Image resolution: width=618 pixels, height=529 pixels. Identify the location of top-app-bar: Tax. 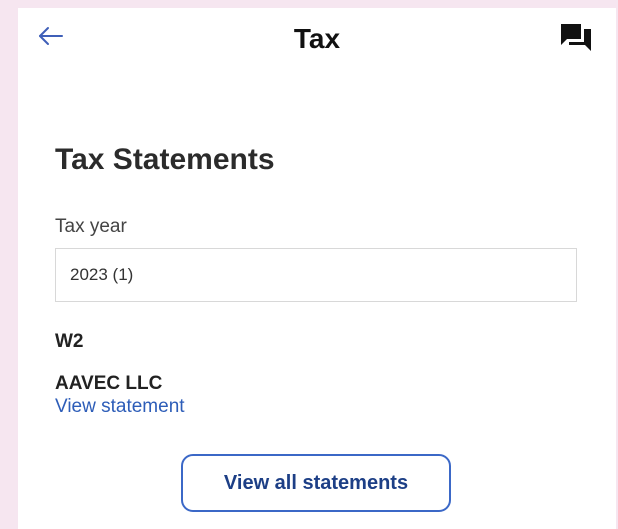
(317, 38).